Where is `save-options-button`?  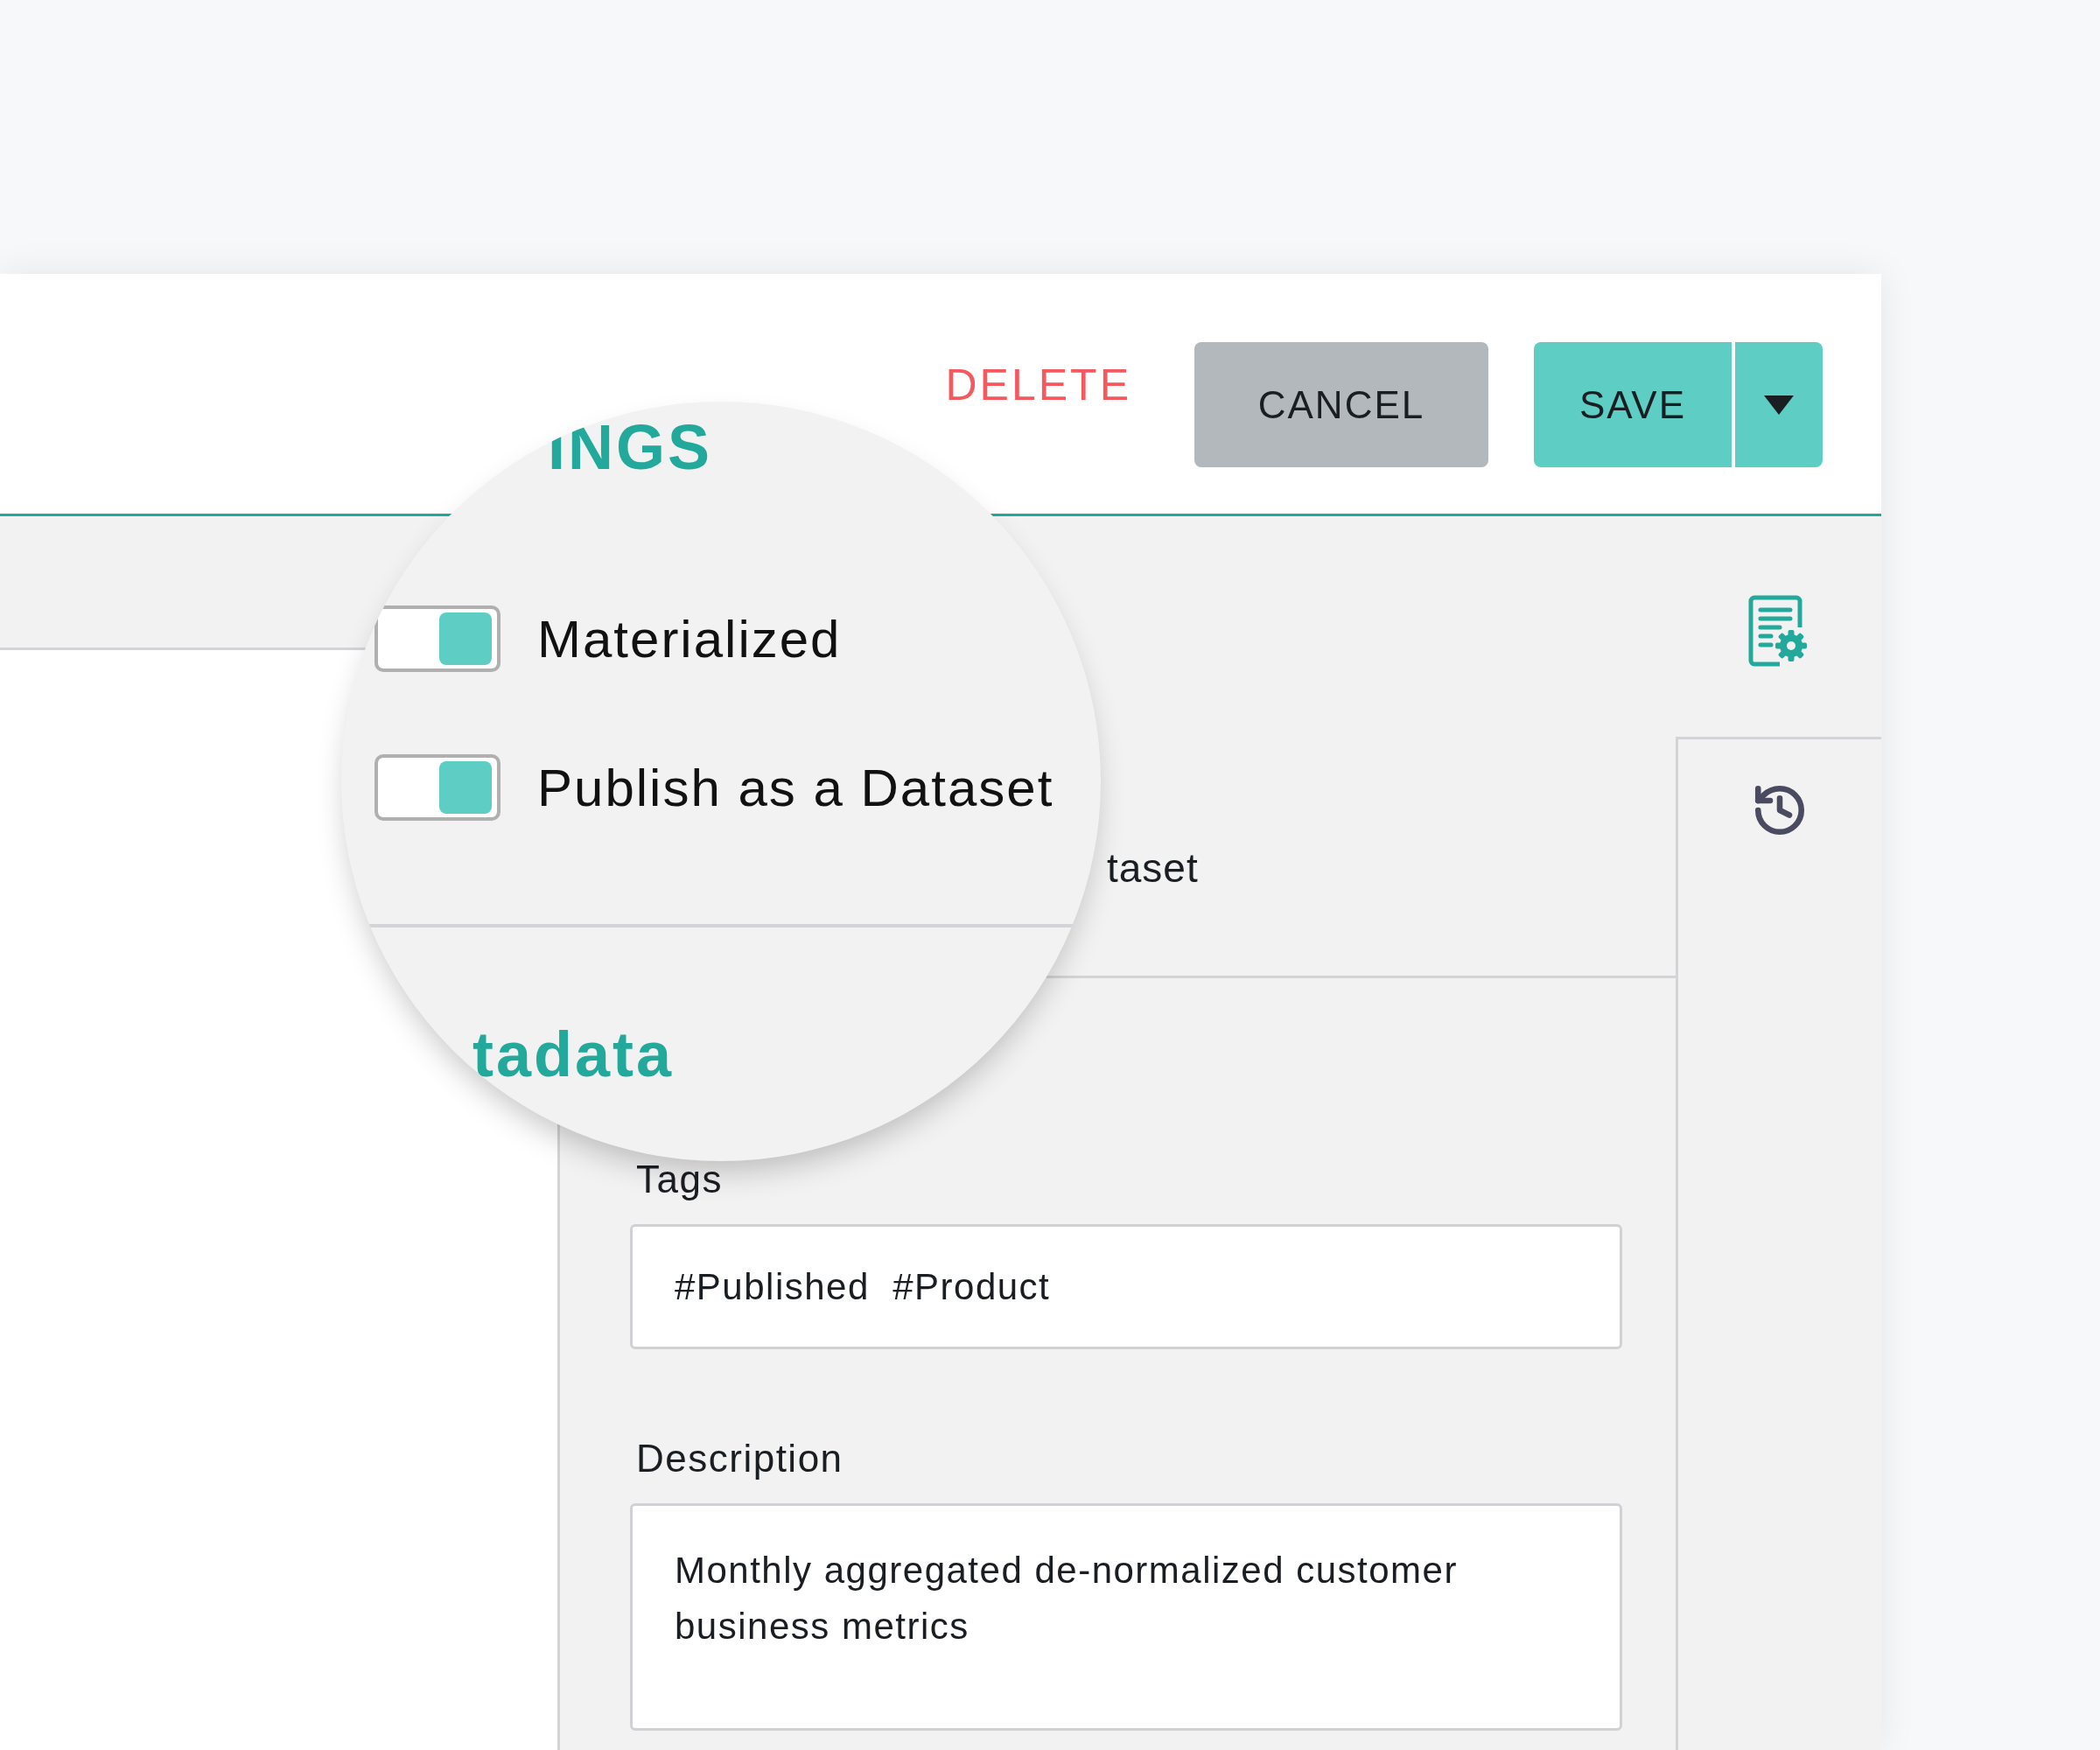 save-options-button is located at coordinates (1779, 404).